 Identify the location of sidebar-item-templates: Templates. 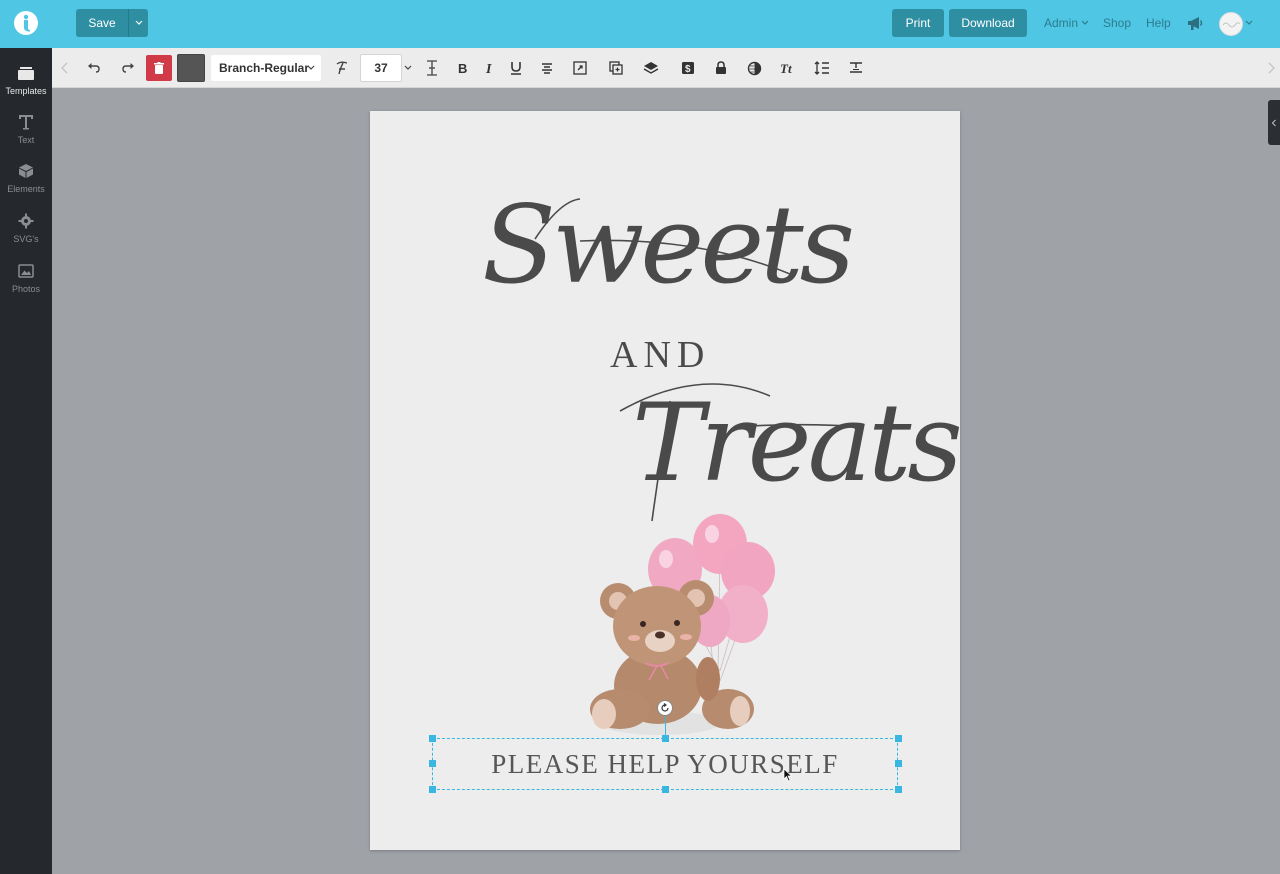
(26, 84).